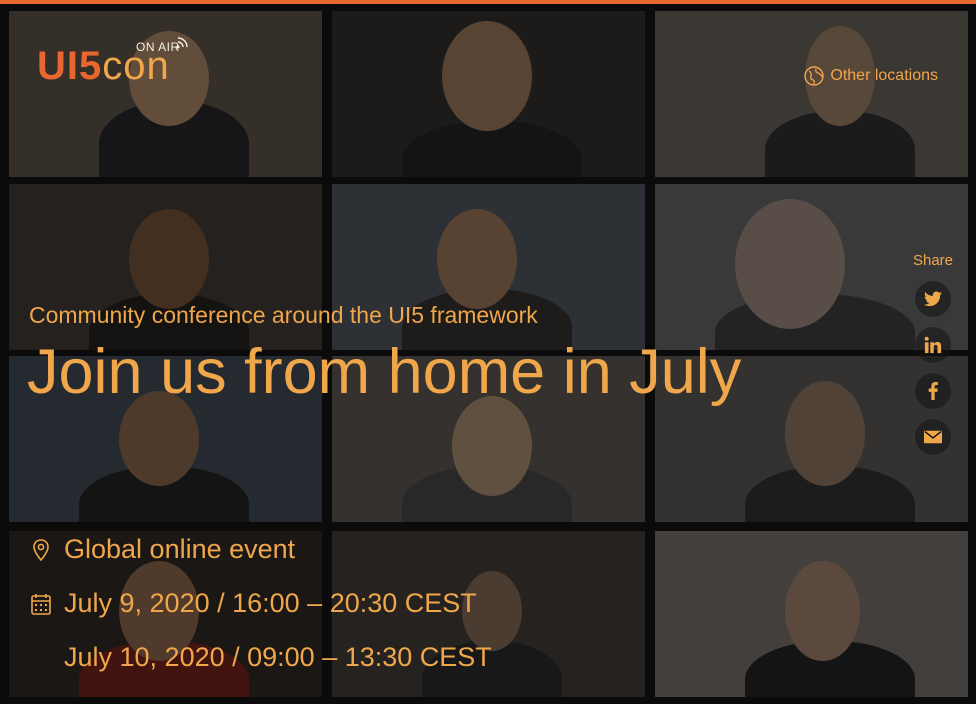 The image size is (976, 704). I want to click on share-twitter-button, so click(933, 299).